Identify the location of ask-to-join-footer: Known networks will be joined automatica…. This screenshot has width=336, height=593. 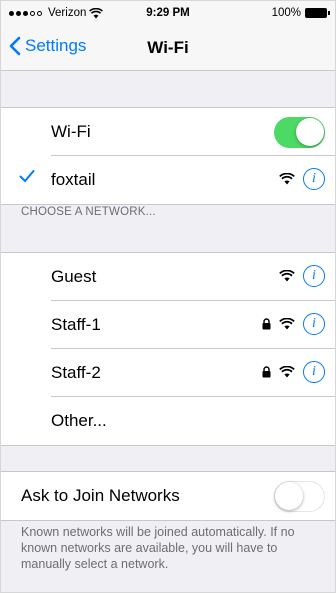
(158, 548).